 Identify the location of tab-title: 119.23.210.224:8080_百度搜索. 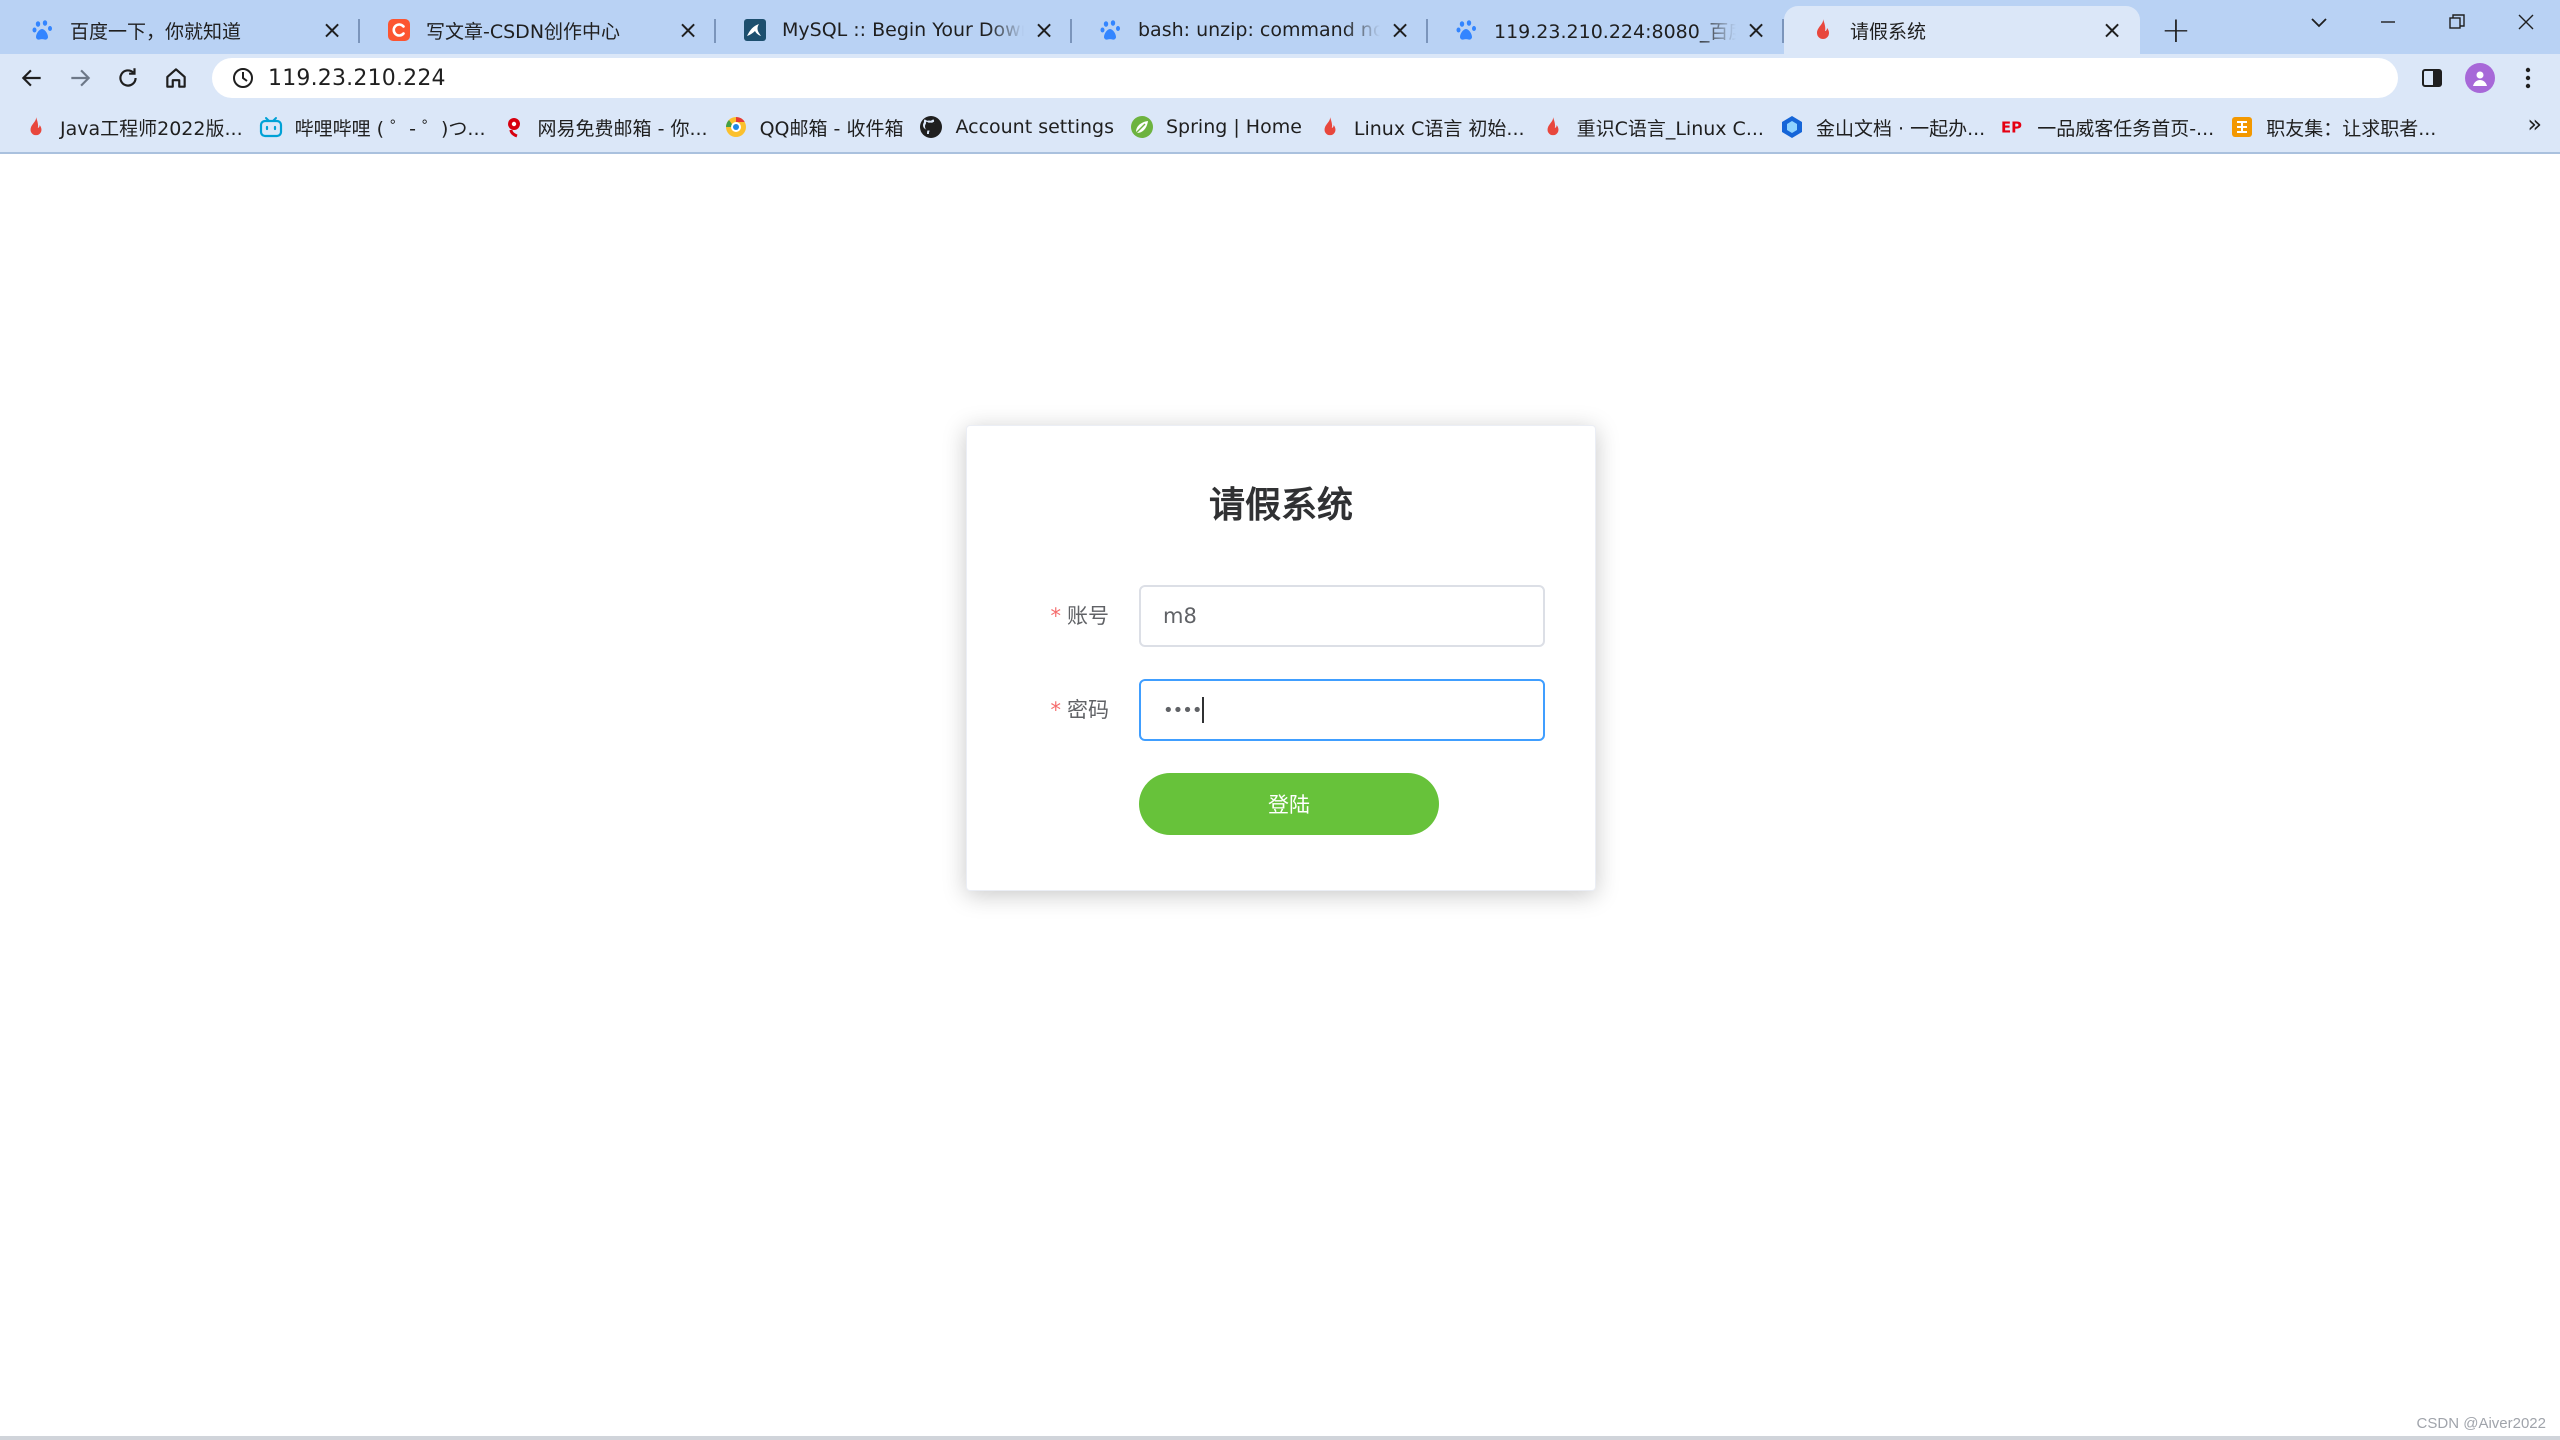
(1615, 31).